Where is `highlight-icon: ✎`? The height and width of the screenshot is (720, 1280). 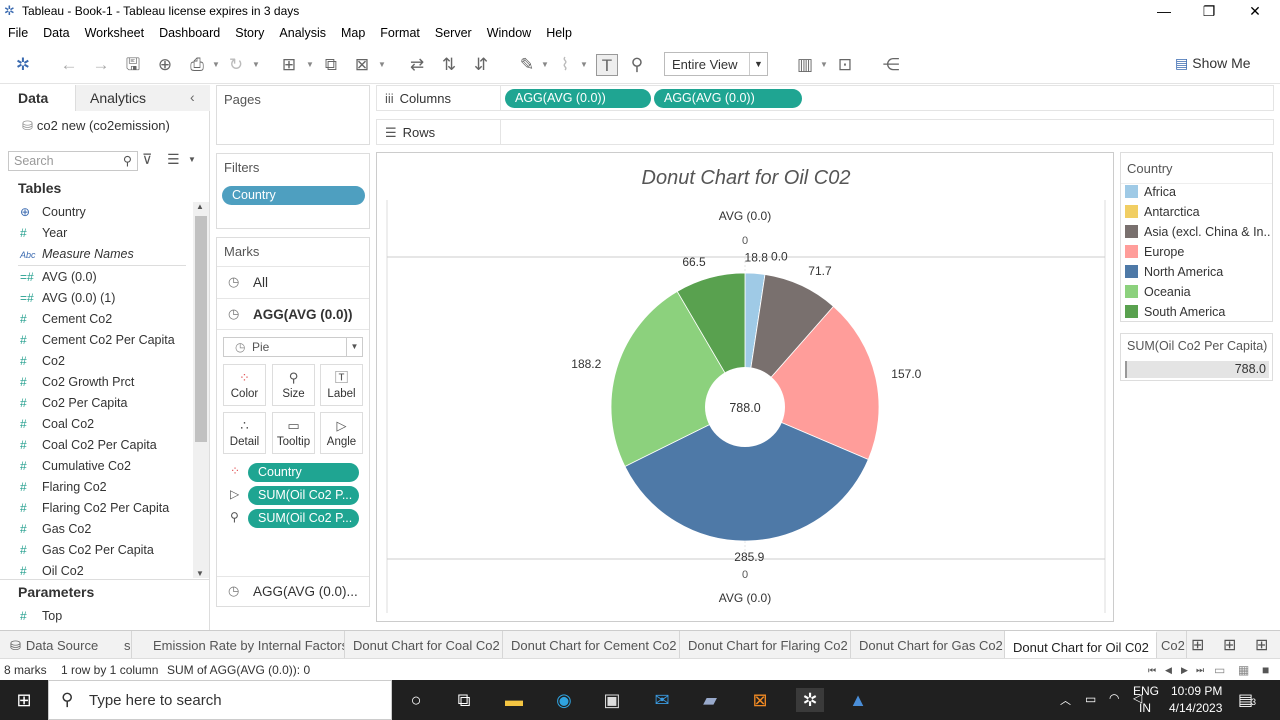 highlight-icon: ✎ is located at coordinates (527, 65).